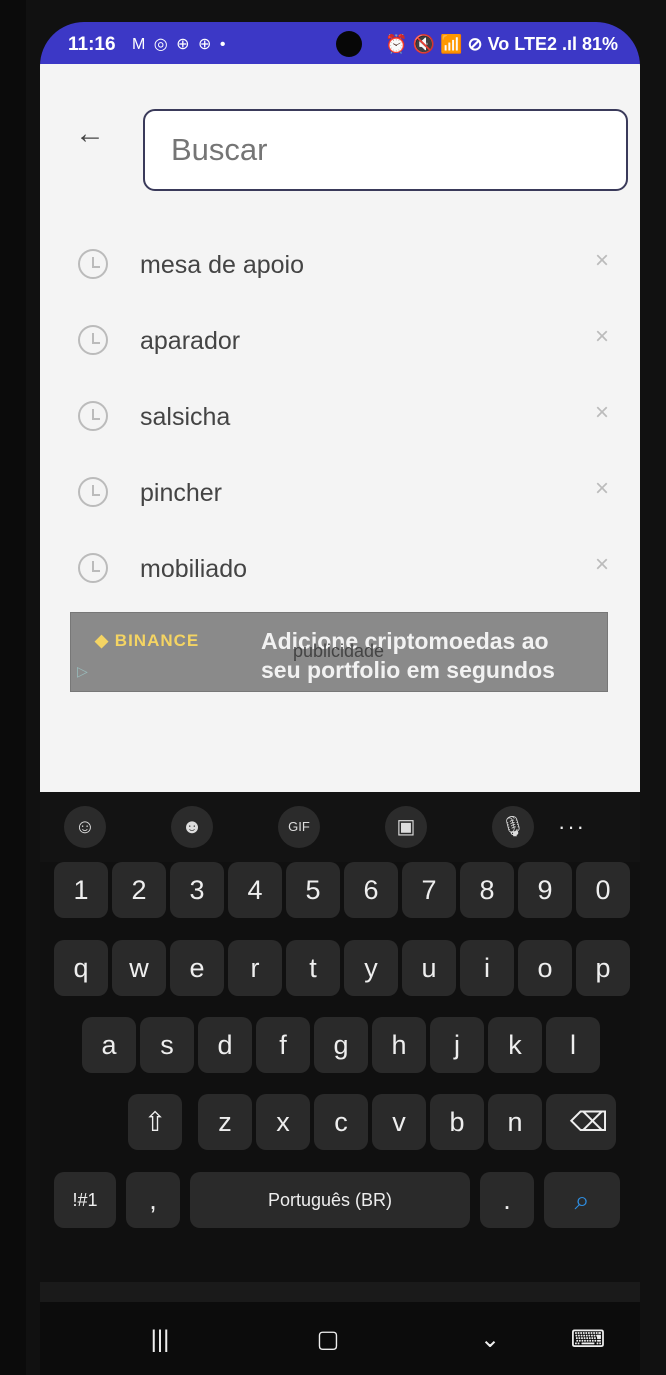  Describe the element at coordinates (194, 569) in the screenshot. I see `history-label: mobiliado` at that location.